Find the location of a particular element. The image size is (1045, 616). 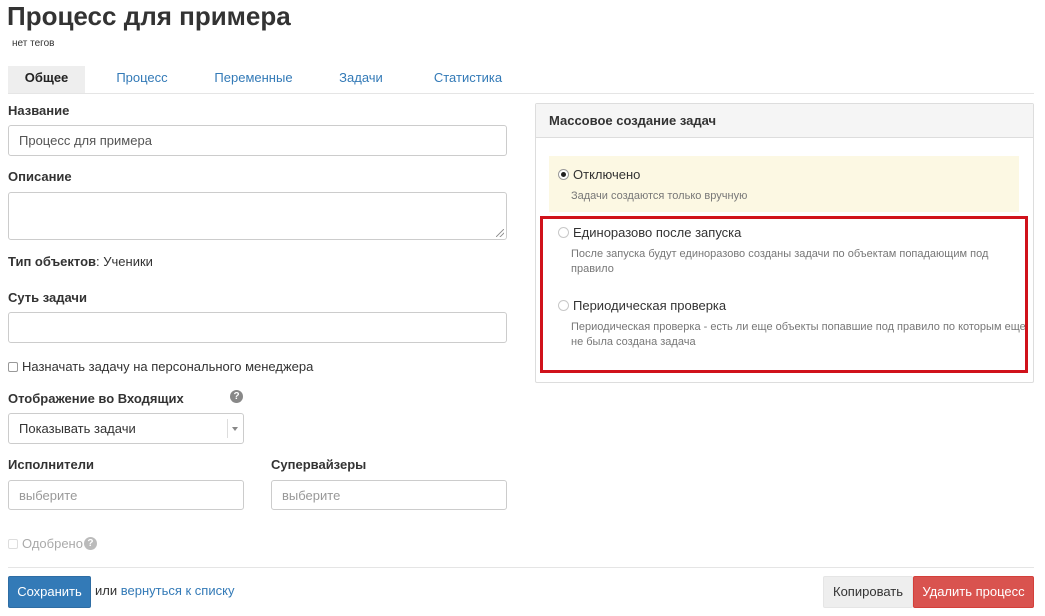

footer-divider is located at coordinates (521, 567).